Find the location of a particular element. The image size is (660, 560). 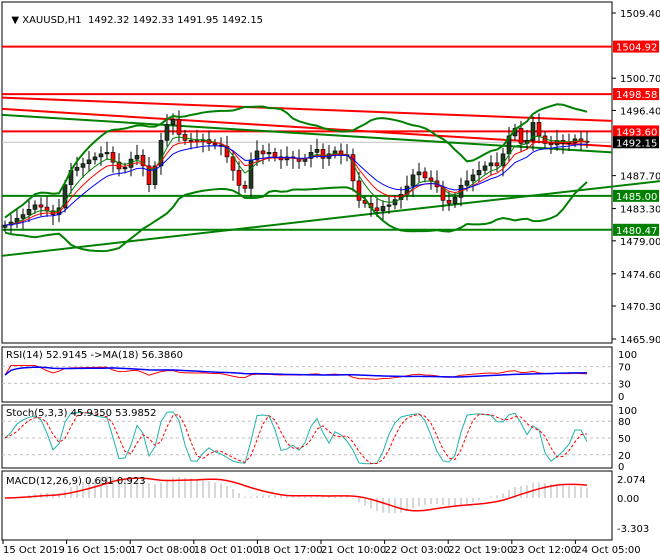

level-label: 1492.15 is located at coordinates (636, 143).